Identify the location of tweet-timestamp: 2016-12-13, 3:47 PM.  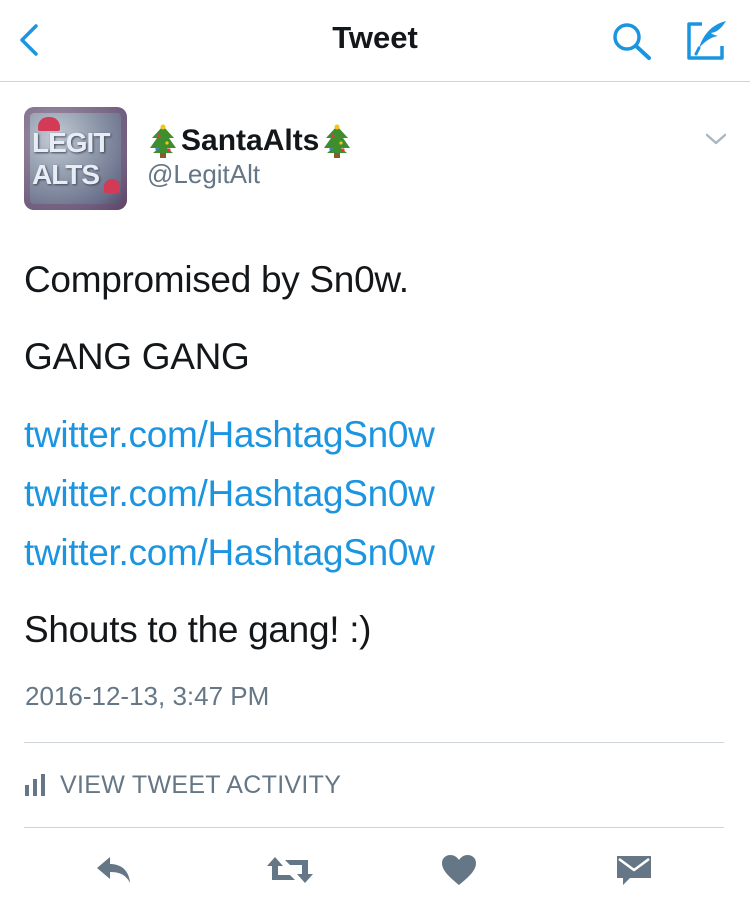
(147, 696).